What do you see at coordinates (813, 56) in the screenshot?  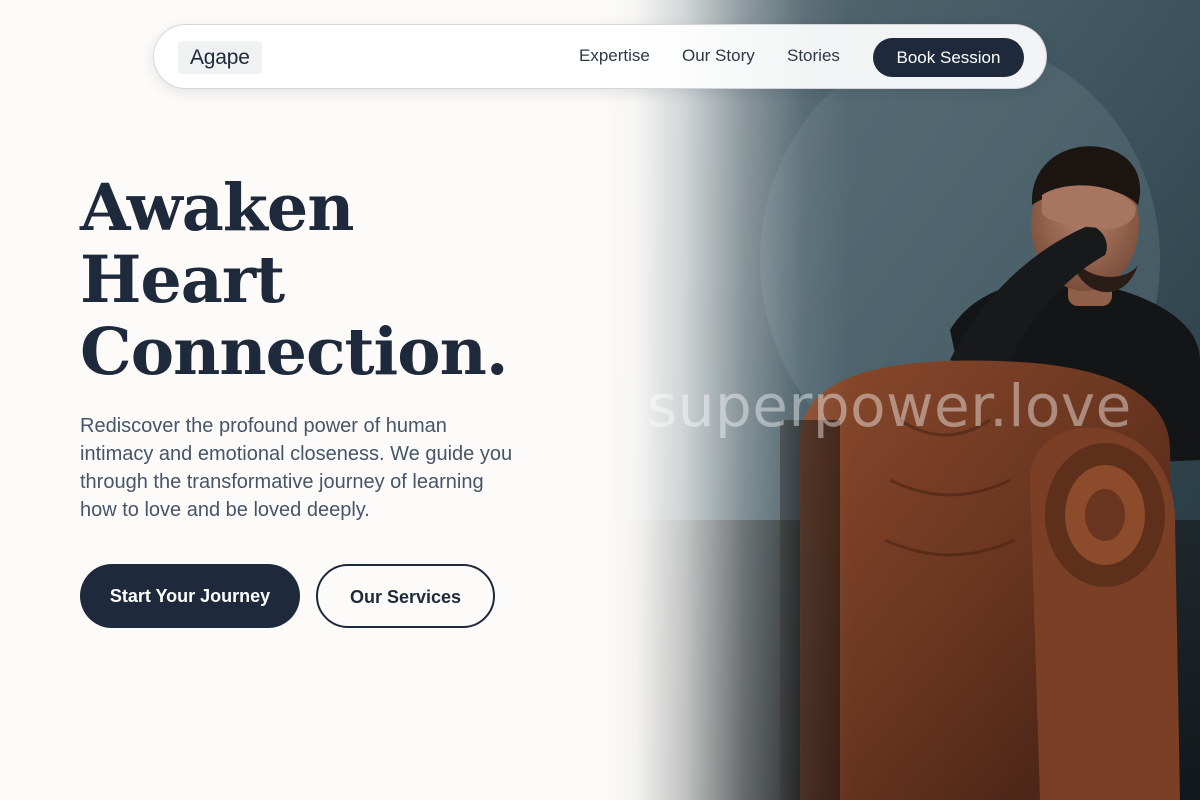 I see `nav-link-stories: Stories` at bounding box center [813, 56].